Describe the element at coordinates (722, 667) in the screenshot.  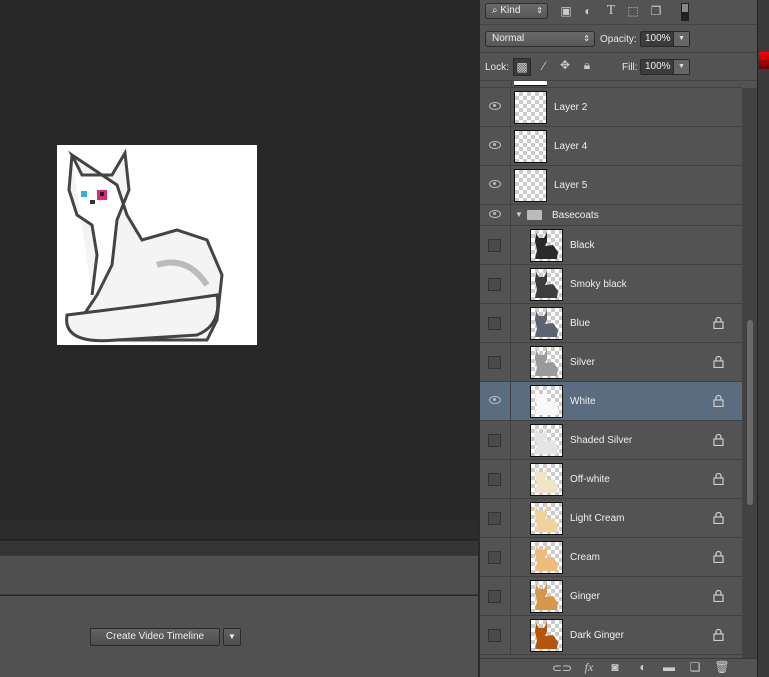
I see `trash-icon: 🗑︎` at that location.